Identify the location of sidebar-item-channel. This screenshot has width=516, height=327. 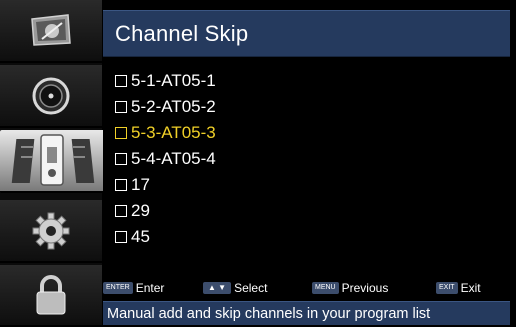
(53, 161).